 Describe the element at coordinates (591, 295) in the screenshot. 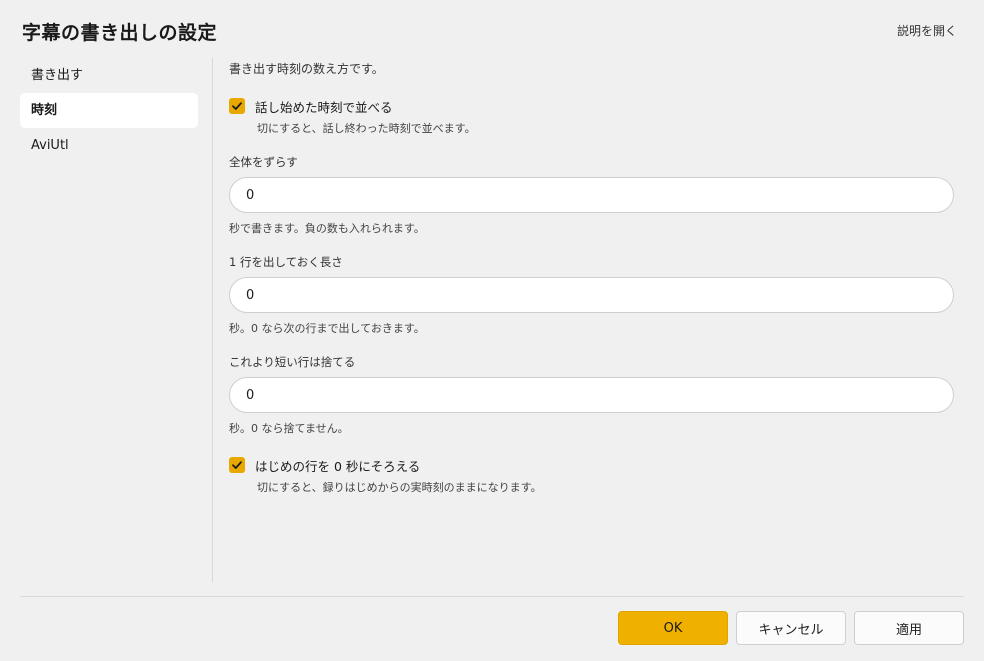

I see `line-duration-input` at that location.